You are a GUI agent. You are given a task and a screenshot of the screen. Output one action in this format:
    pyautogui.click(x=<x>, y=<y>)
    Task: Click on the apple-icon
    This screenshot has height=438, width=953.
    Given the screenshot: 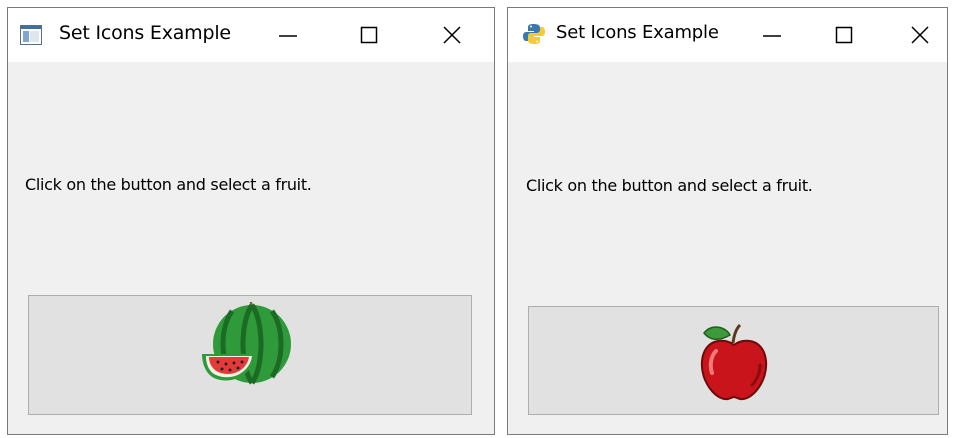 What is the action you would take?
    pyautogui.click(x=734, y=362)
    